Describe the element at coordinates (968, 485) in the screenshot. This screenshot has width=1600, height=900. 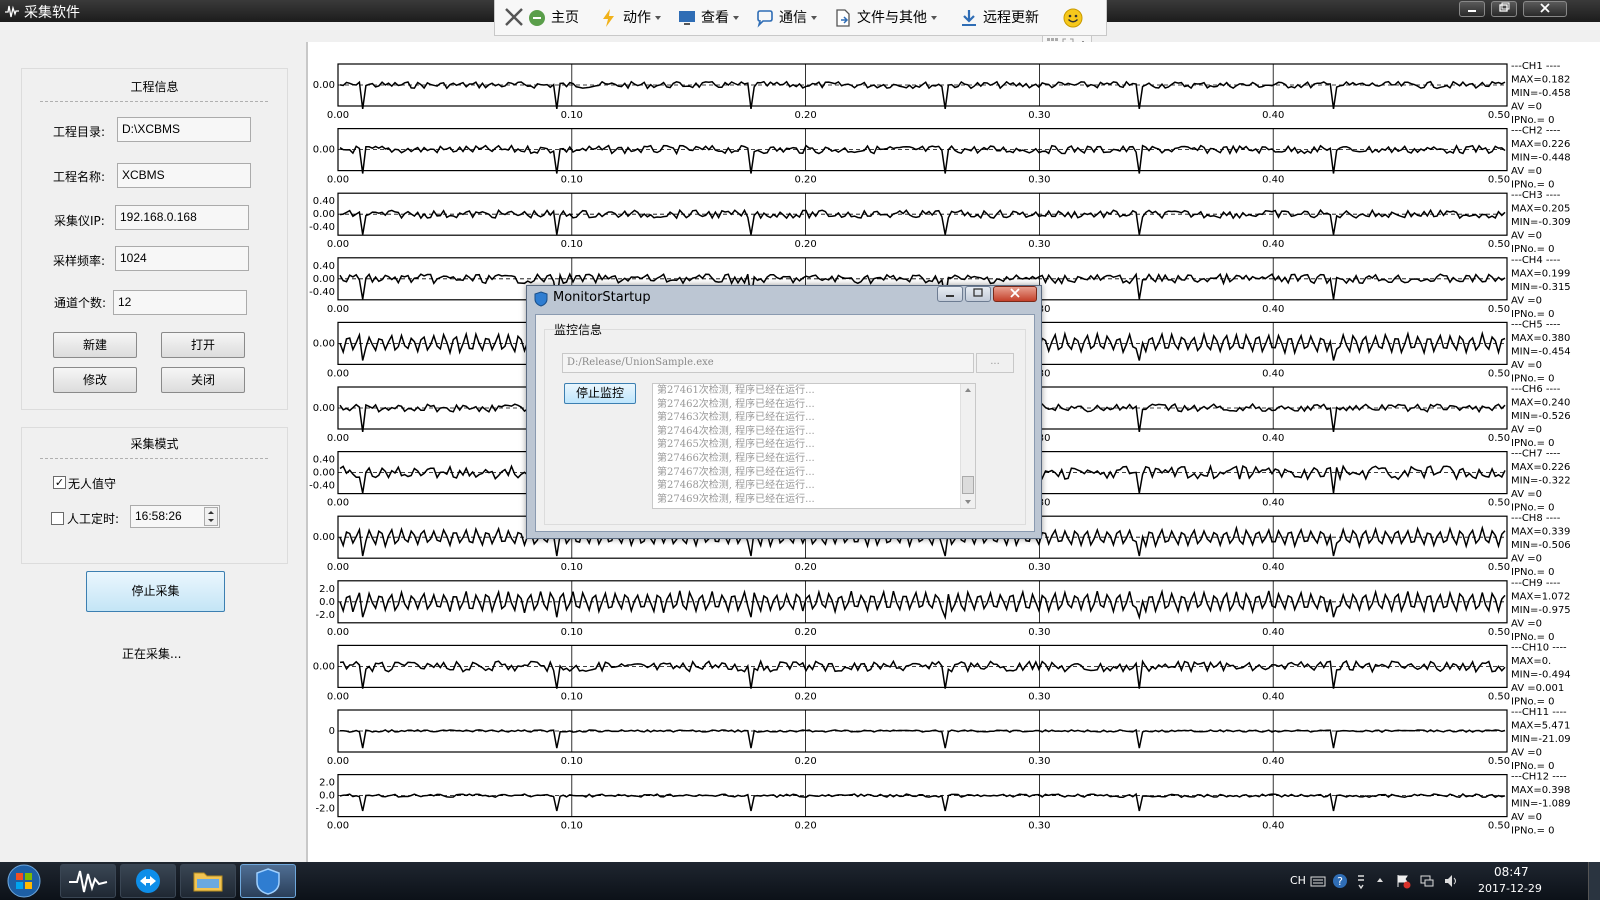
I see `scroll-thumb` at that location.